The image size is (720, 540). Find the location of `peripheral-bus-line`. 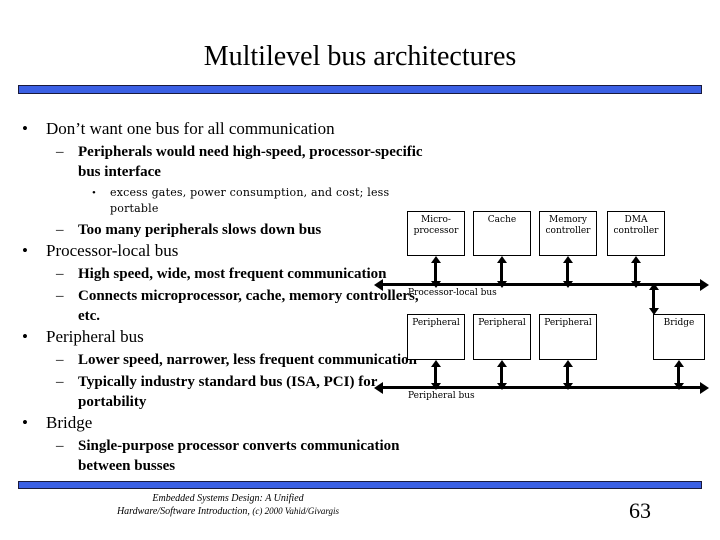

peripheral-bus-line is located at coordinates (541, 387).